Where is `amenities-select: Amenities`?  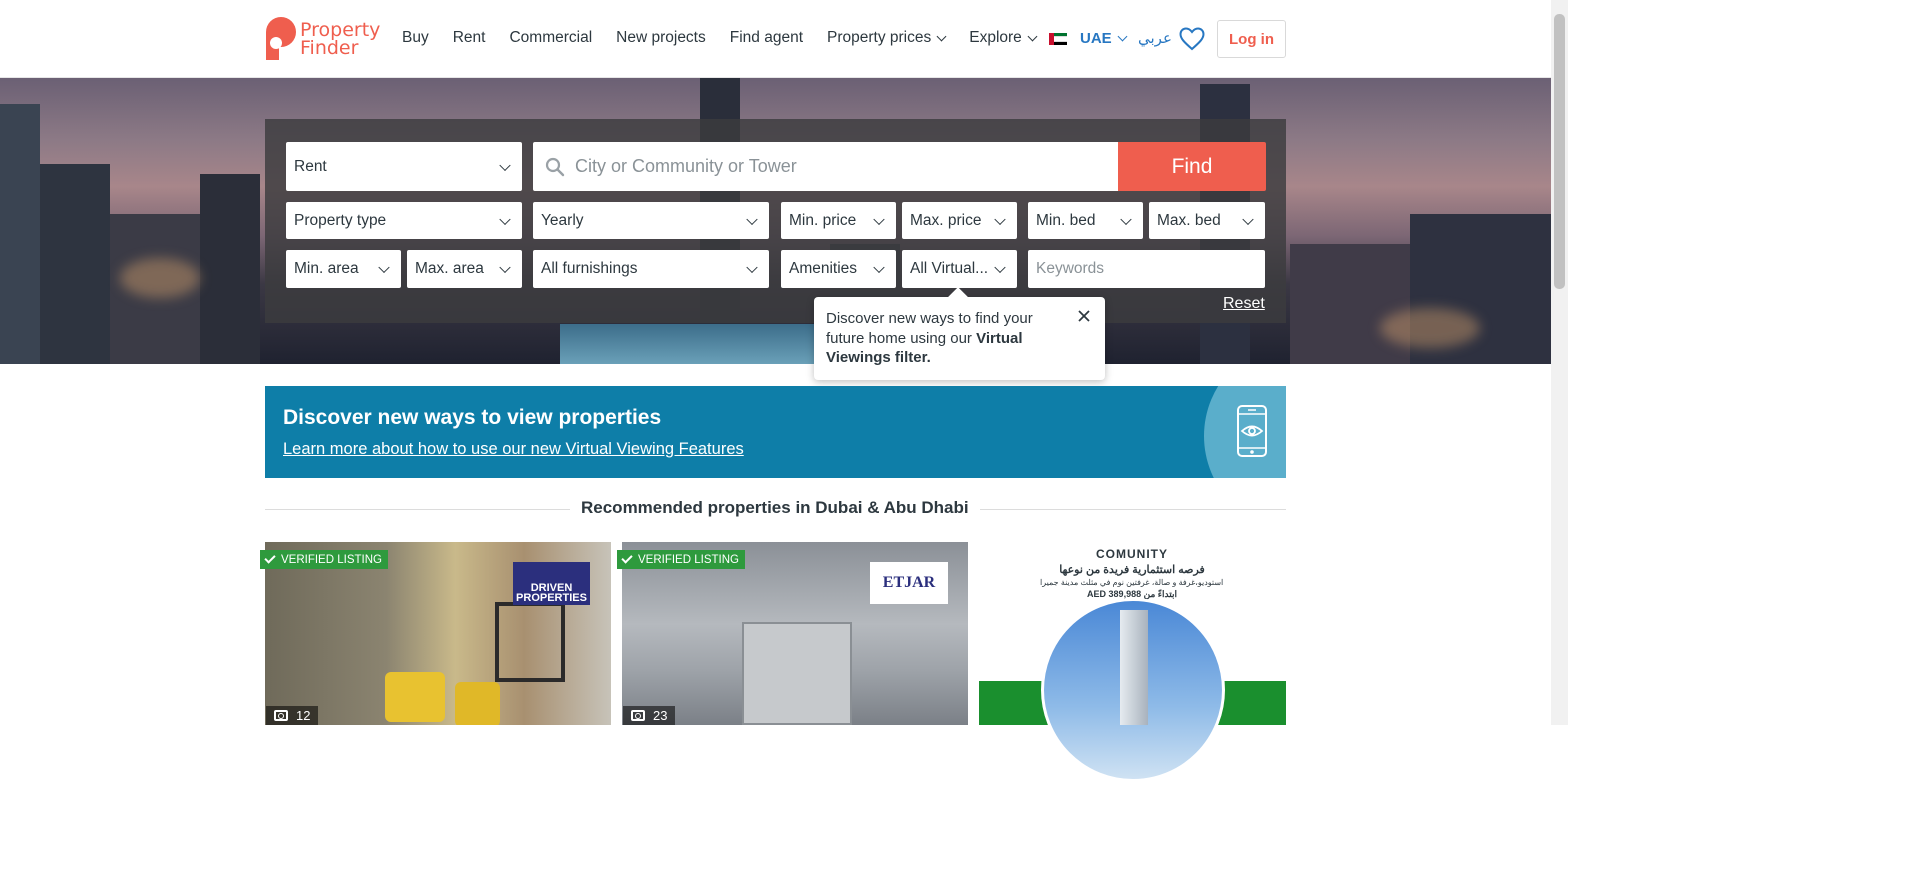
amenities-select: Amenities is located at coordinates (838, 269).